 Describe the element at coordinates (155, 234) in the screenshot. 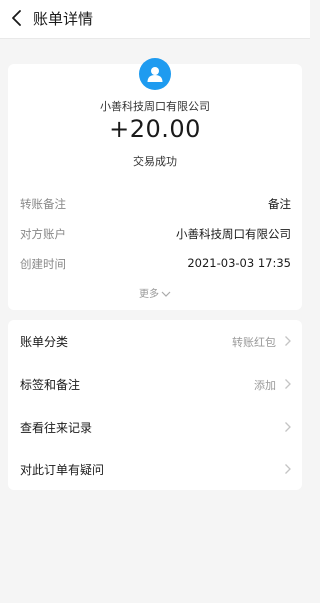

I see `detail-row-counterparty: 对方账户 小善科技周口有限公司` at that location.